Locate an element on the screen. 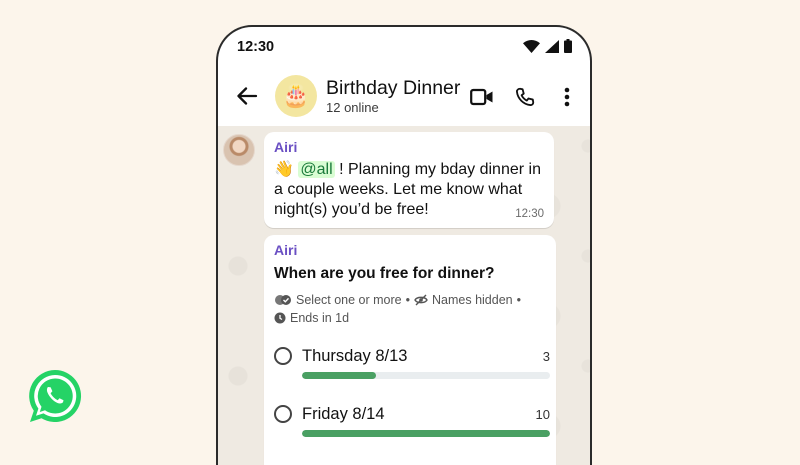 Image resolution: width=800 pixels, height=465 pixels. more-options-icon is located at coordinates (567, 97).